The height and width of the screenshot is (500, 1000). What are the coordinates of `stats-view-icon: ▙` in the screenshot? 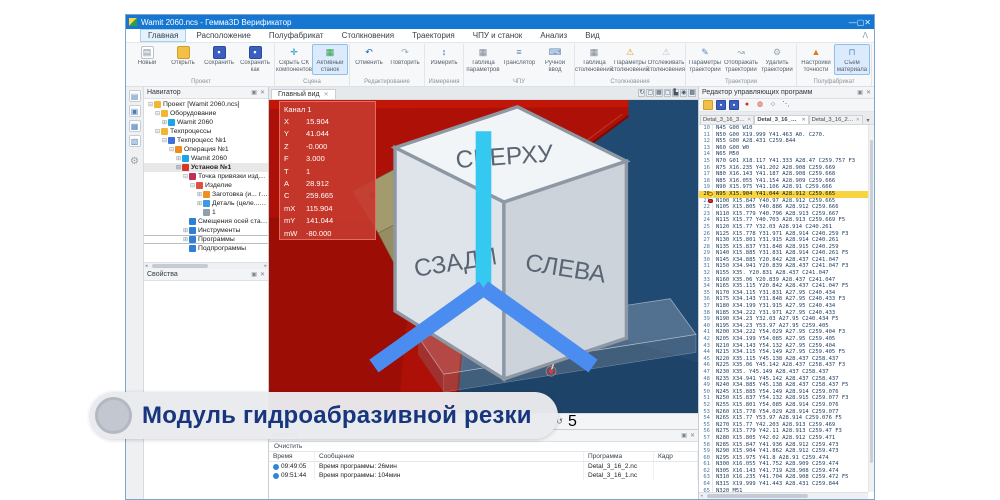 It's located at (676, 93).